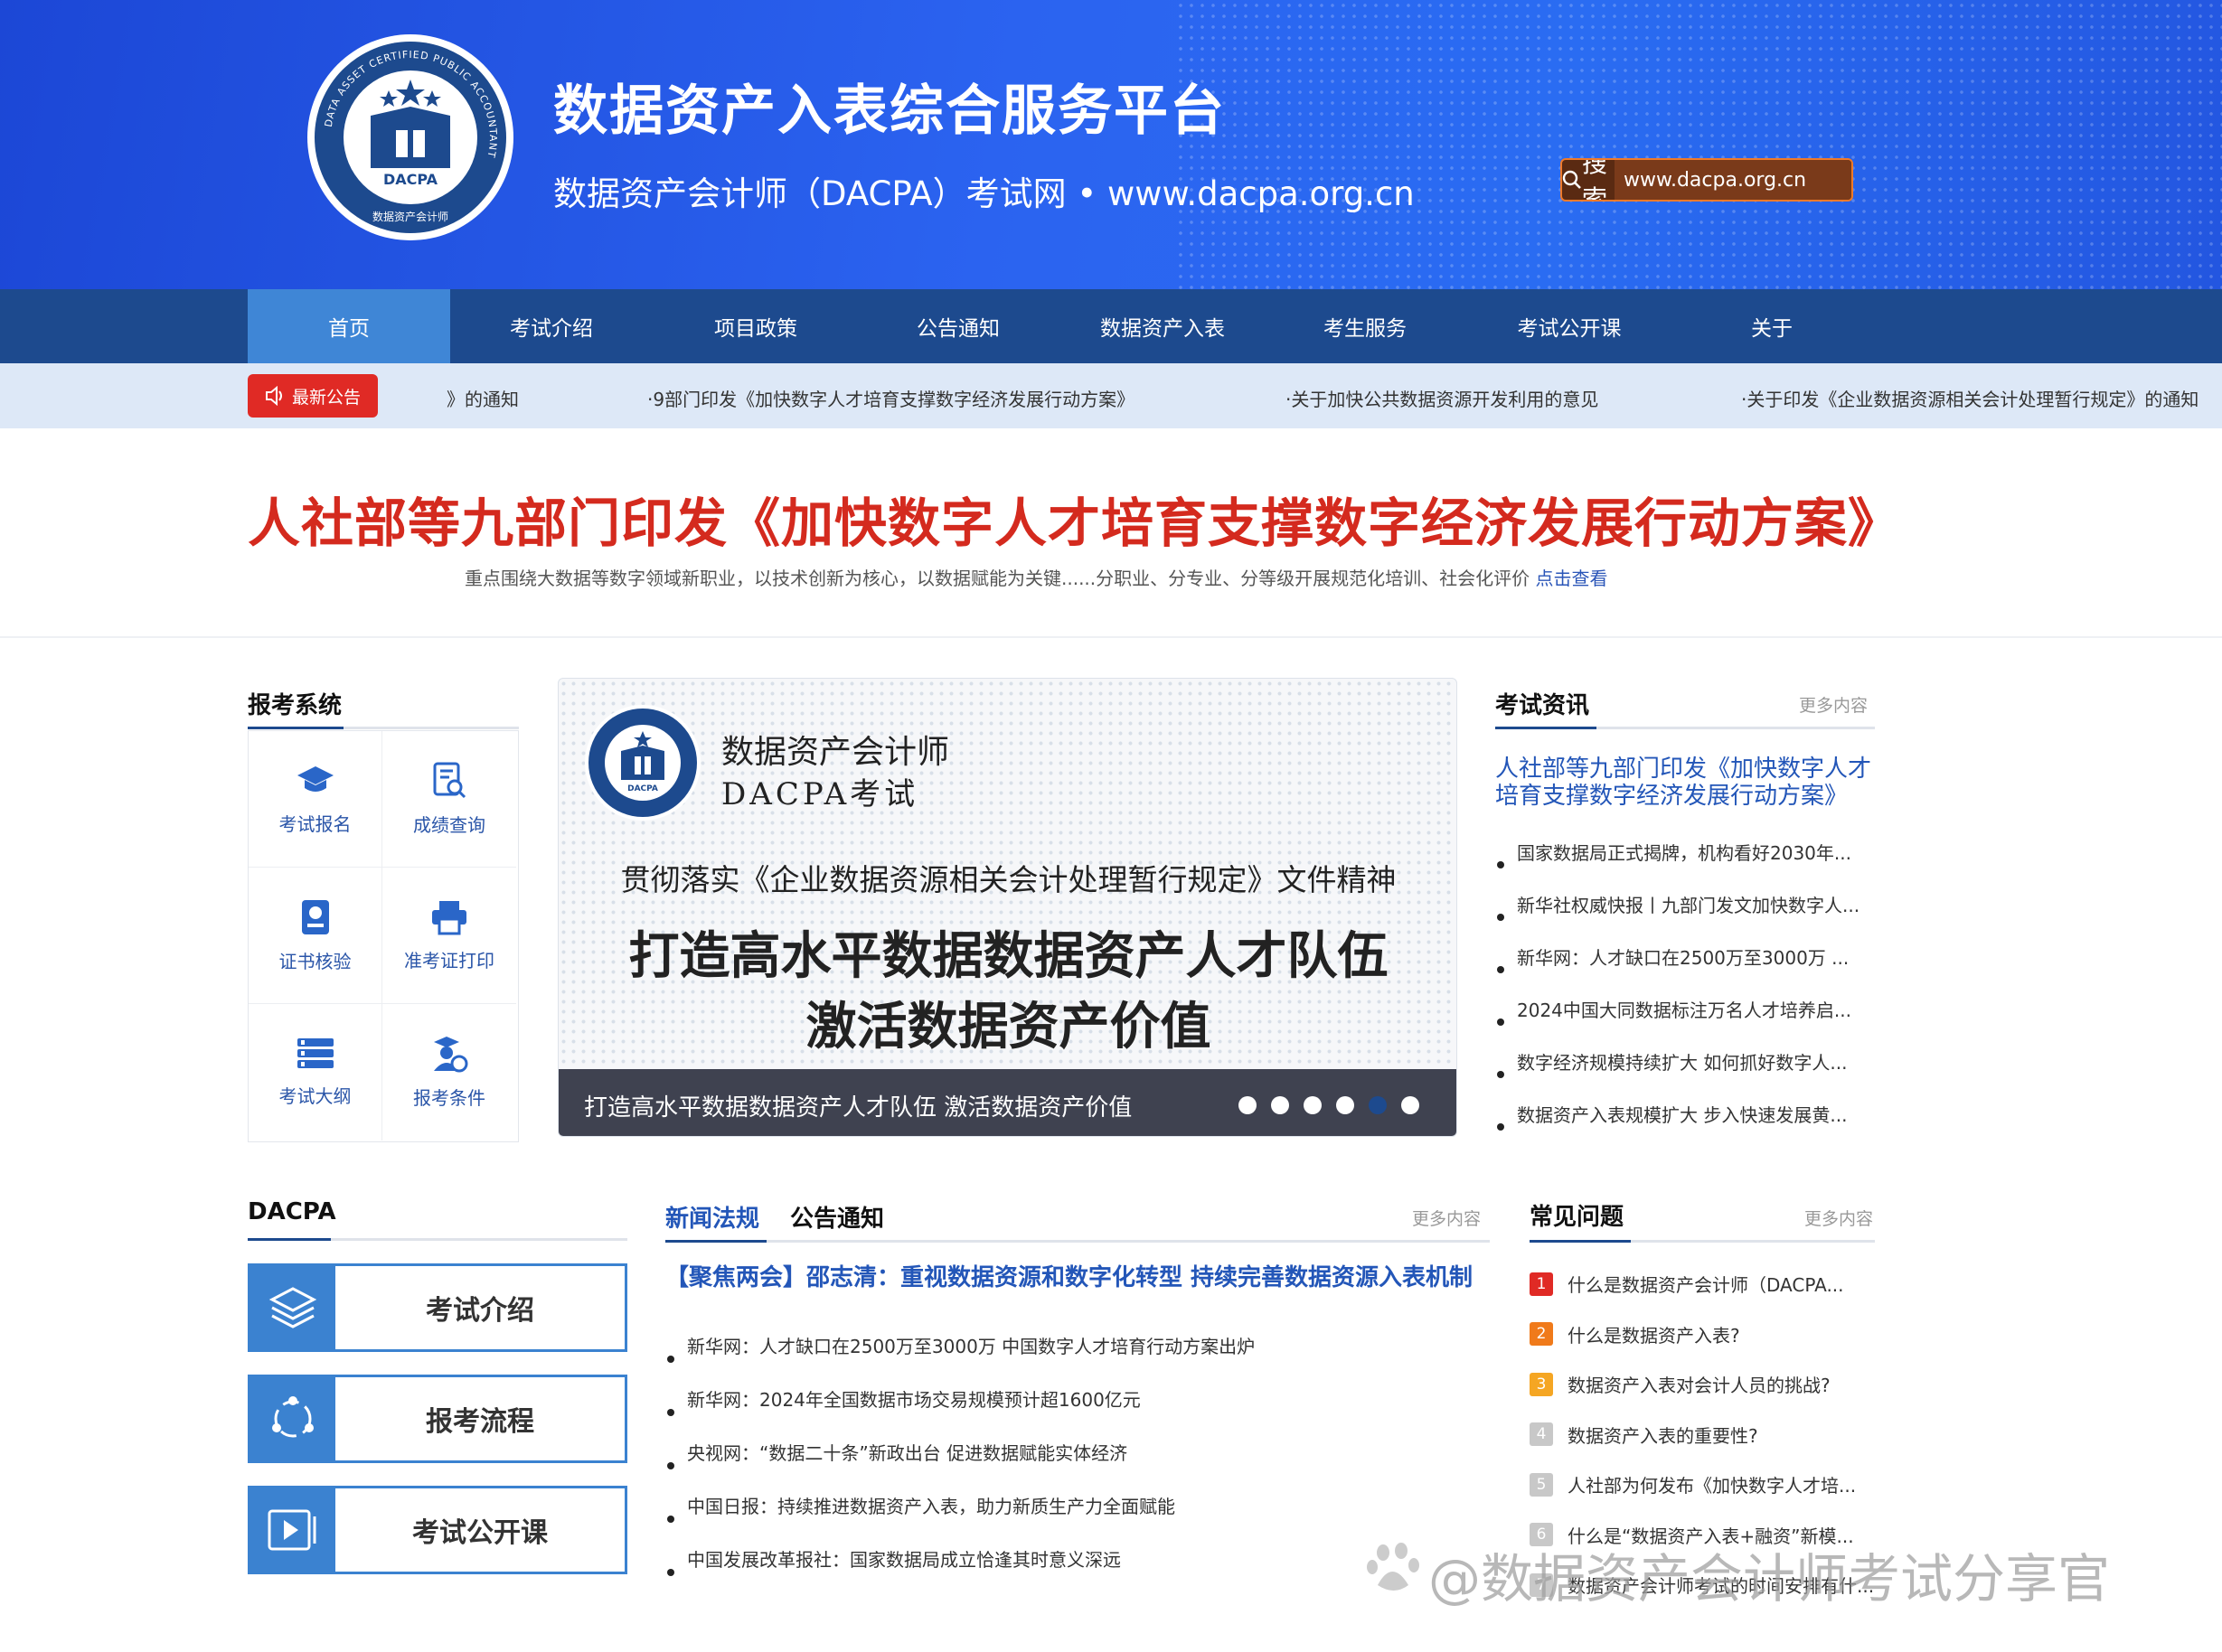  What do you see at coordinates (273, 396) in the screenshot?
I see `speaker-icon` at bounding box center [273, 396].